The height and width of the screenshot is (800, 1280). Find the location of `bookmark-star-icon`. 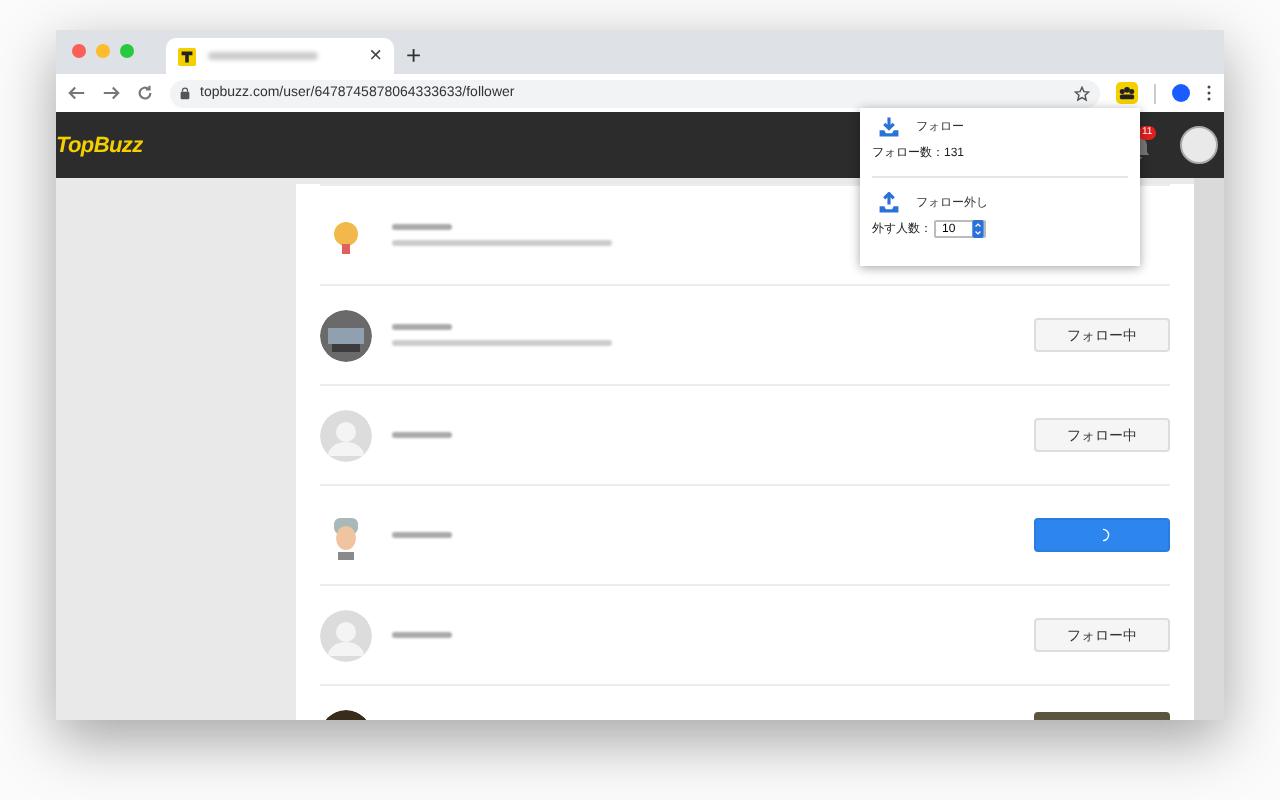

bookmark-star-icon is located at coordinates (1082, 93).